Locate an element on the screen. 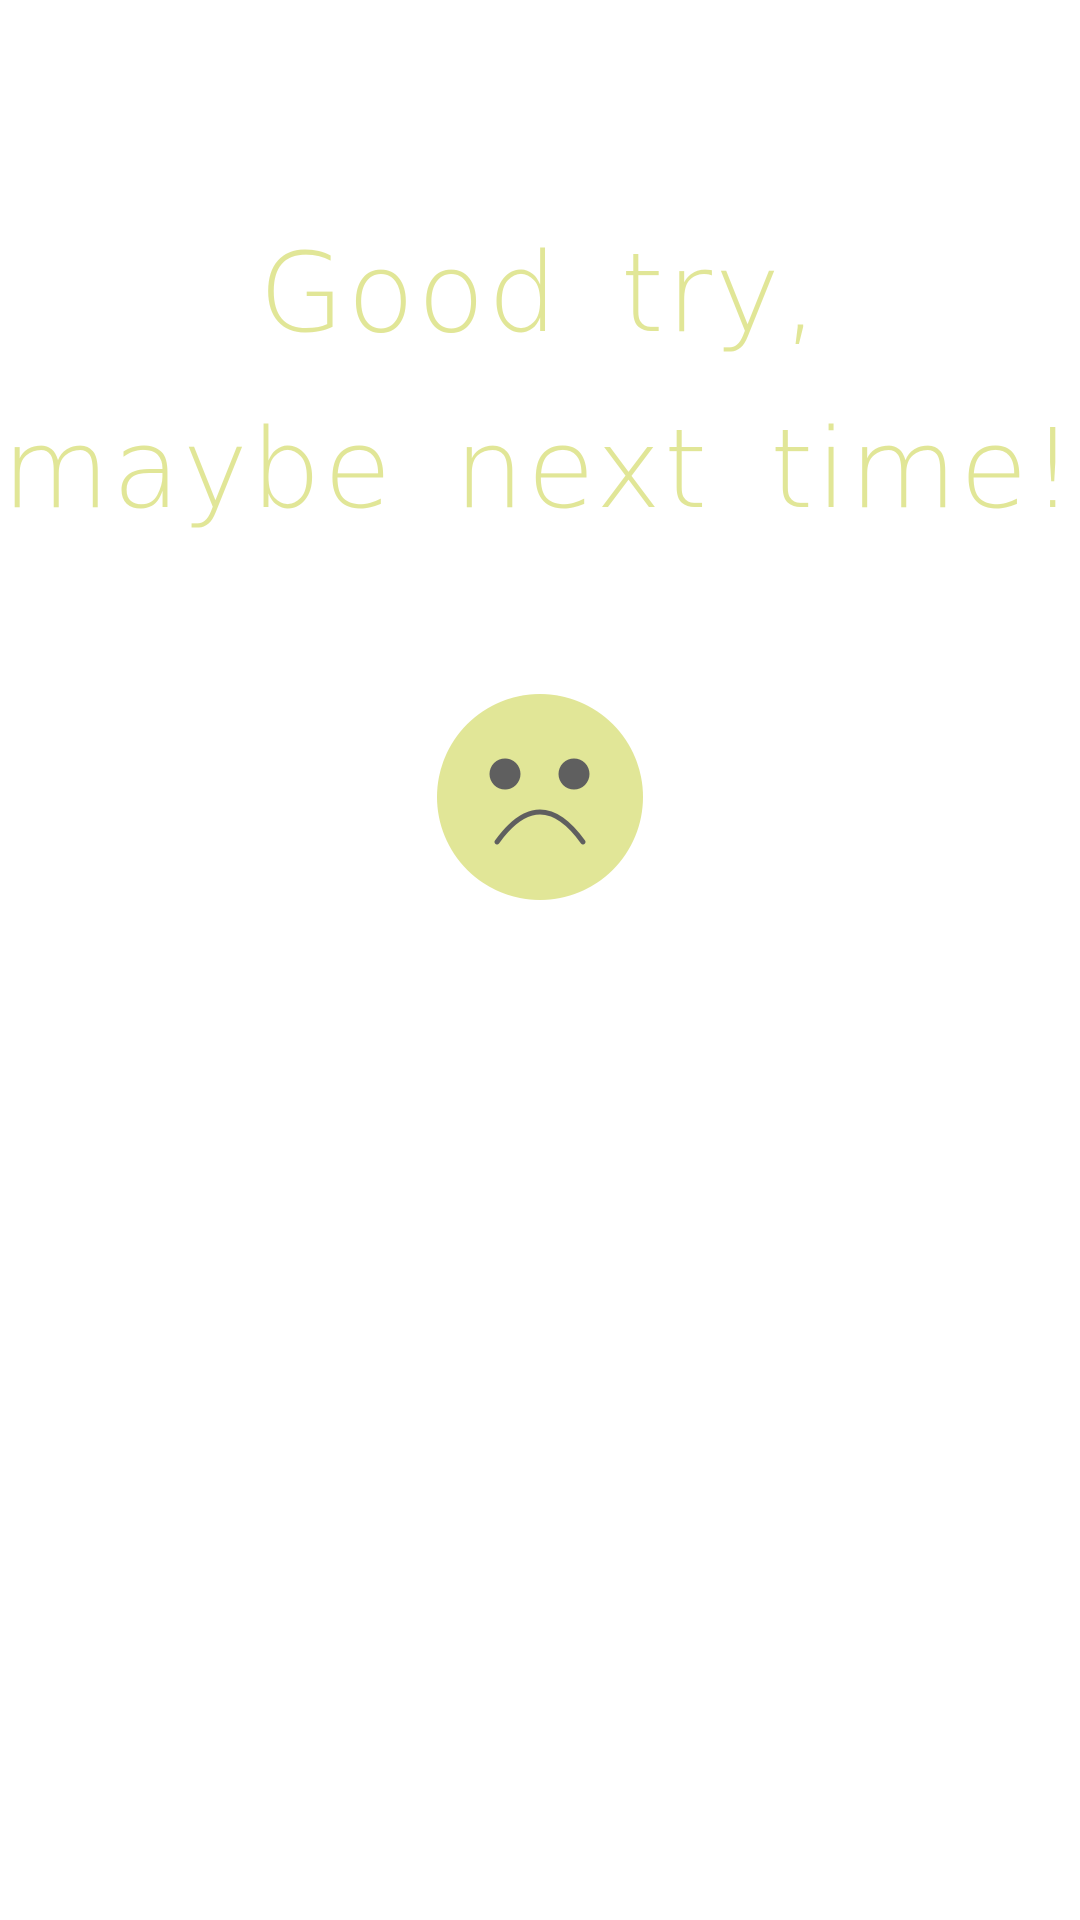  sad-face-icon is located at coordinates (540, 797).